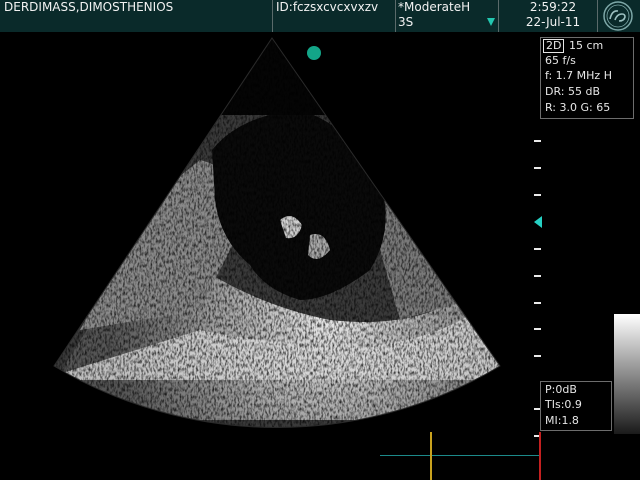 The width and height of the screenshot is (640, 480). What do you see at coordinates (563, 404) in the screenshot?
I see `tis-value: TIs:0.9` at bounding box center [563, 404].